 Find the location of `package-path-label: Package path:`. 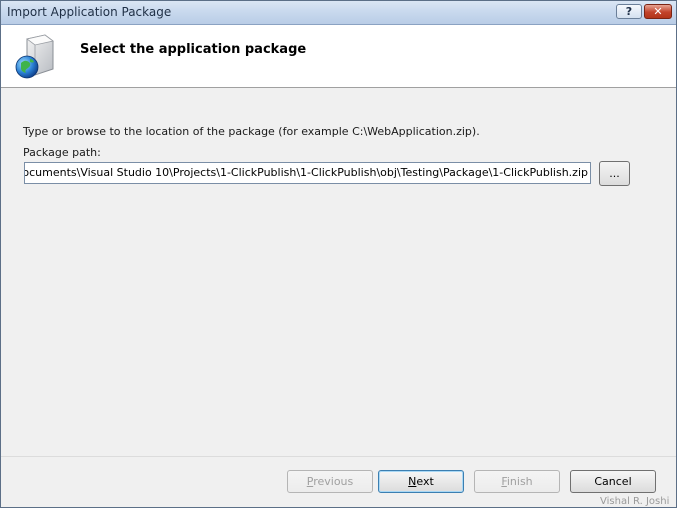

package-path-label: Package path: is located at coordinates (62, 152).